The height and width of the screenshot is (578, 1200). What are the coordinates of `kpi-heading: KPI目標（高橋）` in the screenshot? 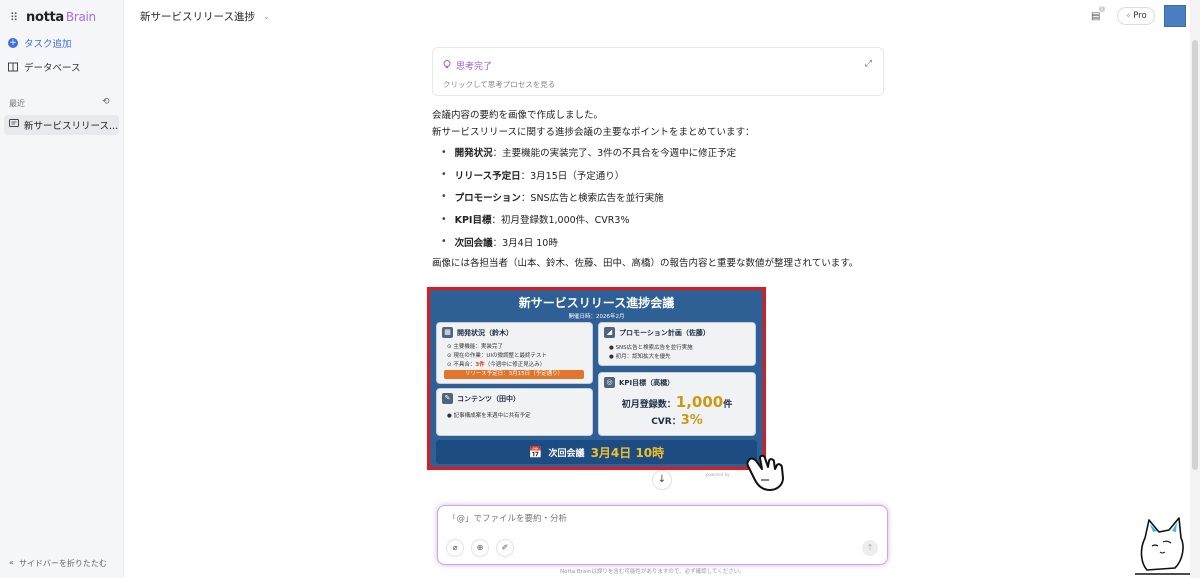 It's located at (647, 383).